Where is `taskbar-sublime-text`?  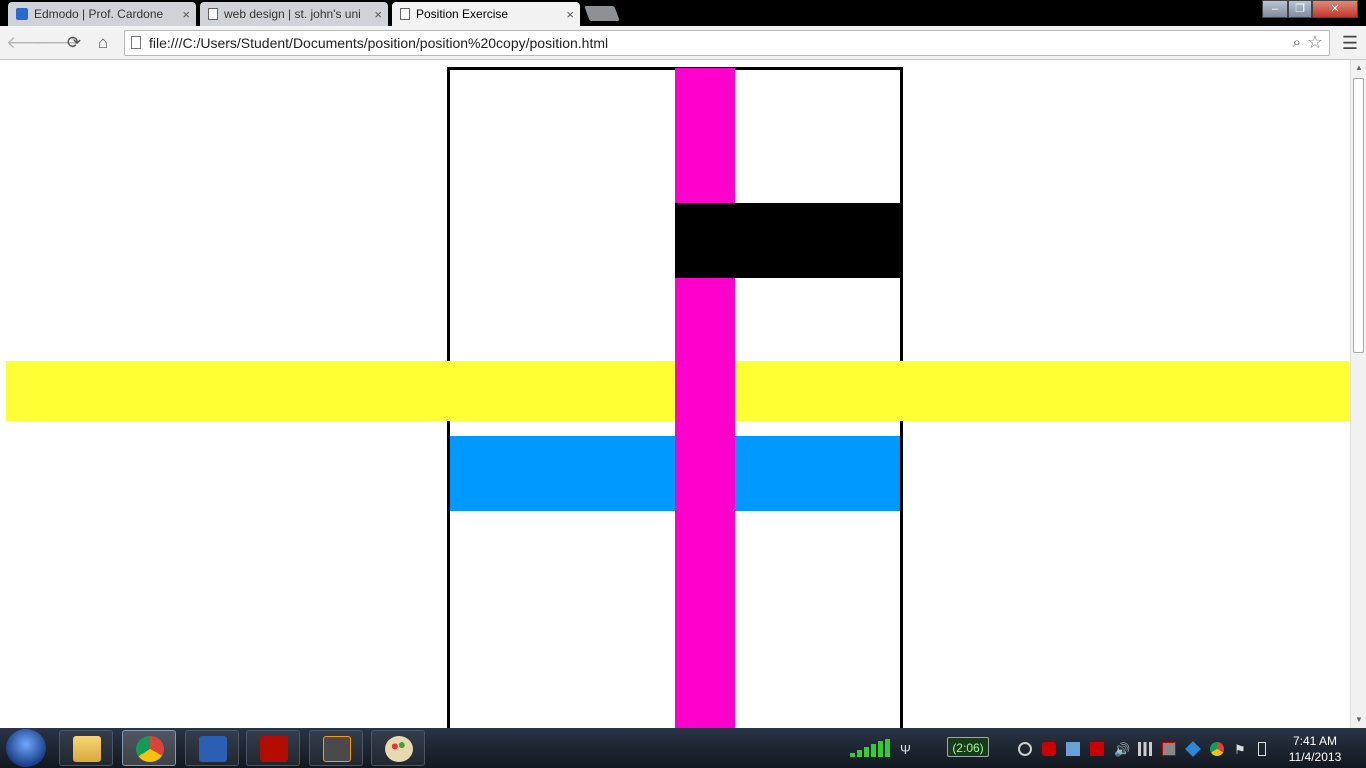 taskbar-sublime-text is located at coordinates (336, 748).